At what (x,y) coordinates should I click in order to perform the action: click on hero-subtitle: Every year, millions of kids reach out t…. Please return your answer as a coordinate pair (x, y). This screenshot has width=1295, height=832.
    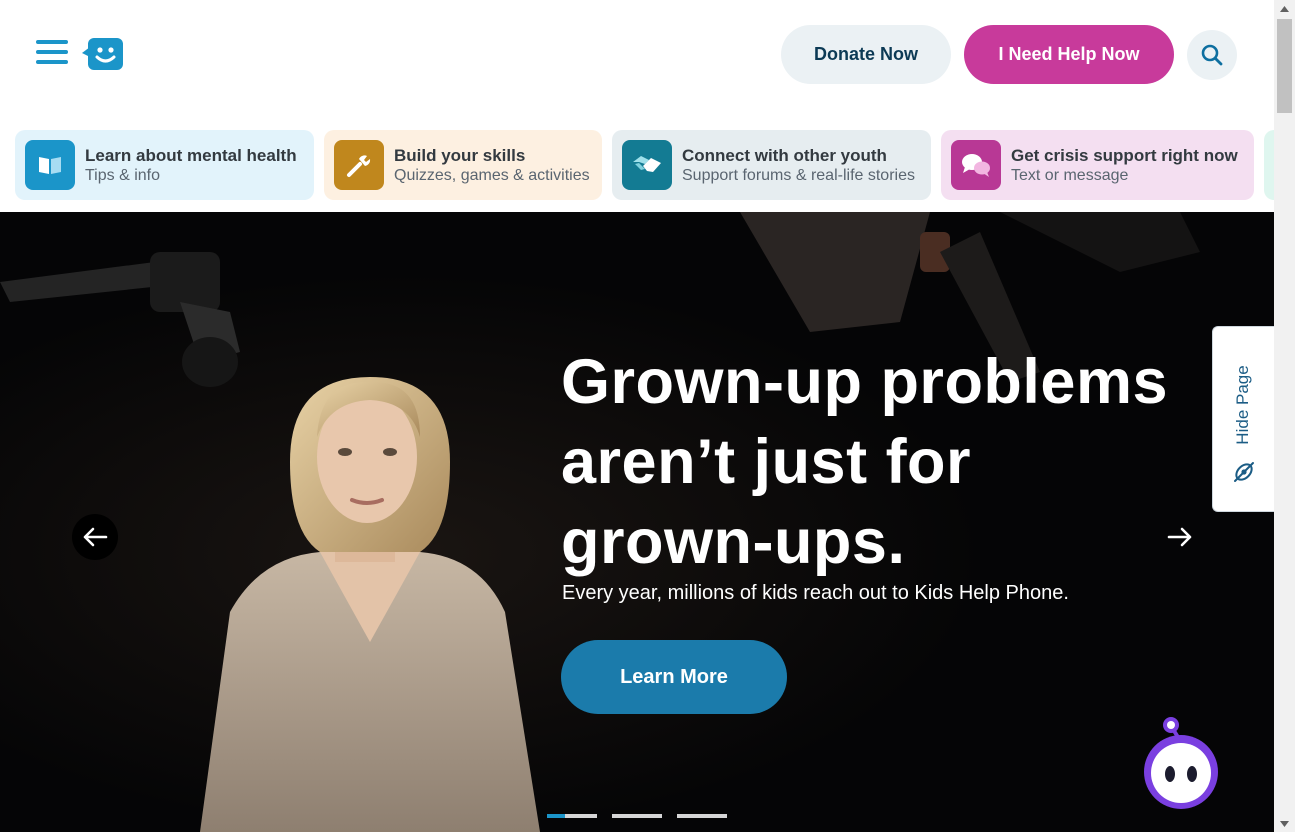
    Looking at the image, I should click on (815, 593).